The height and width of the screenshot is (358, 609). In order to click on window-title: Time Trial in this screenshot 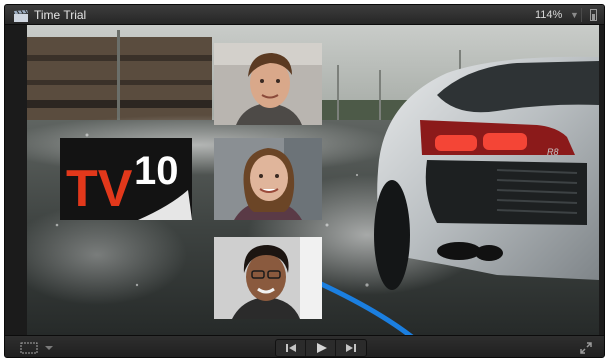, I will do `click(60, 15)`.